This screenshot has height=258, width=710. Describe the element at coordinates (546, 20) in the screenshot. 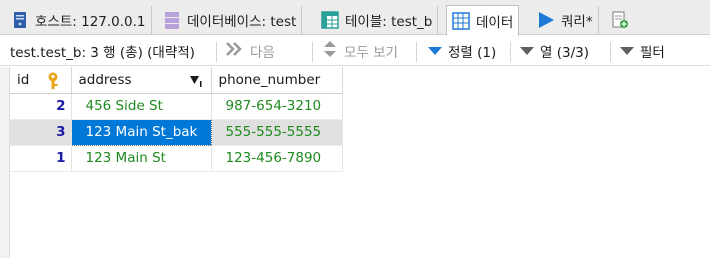

I see `query-run-icon` at that location.